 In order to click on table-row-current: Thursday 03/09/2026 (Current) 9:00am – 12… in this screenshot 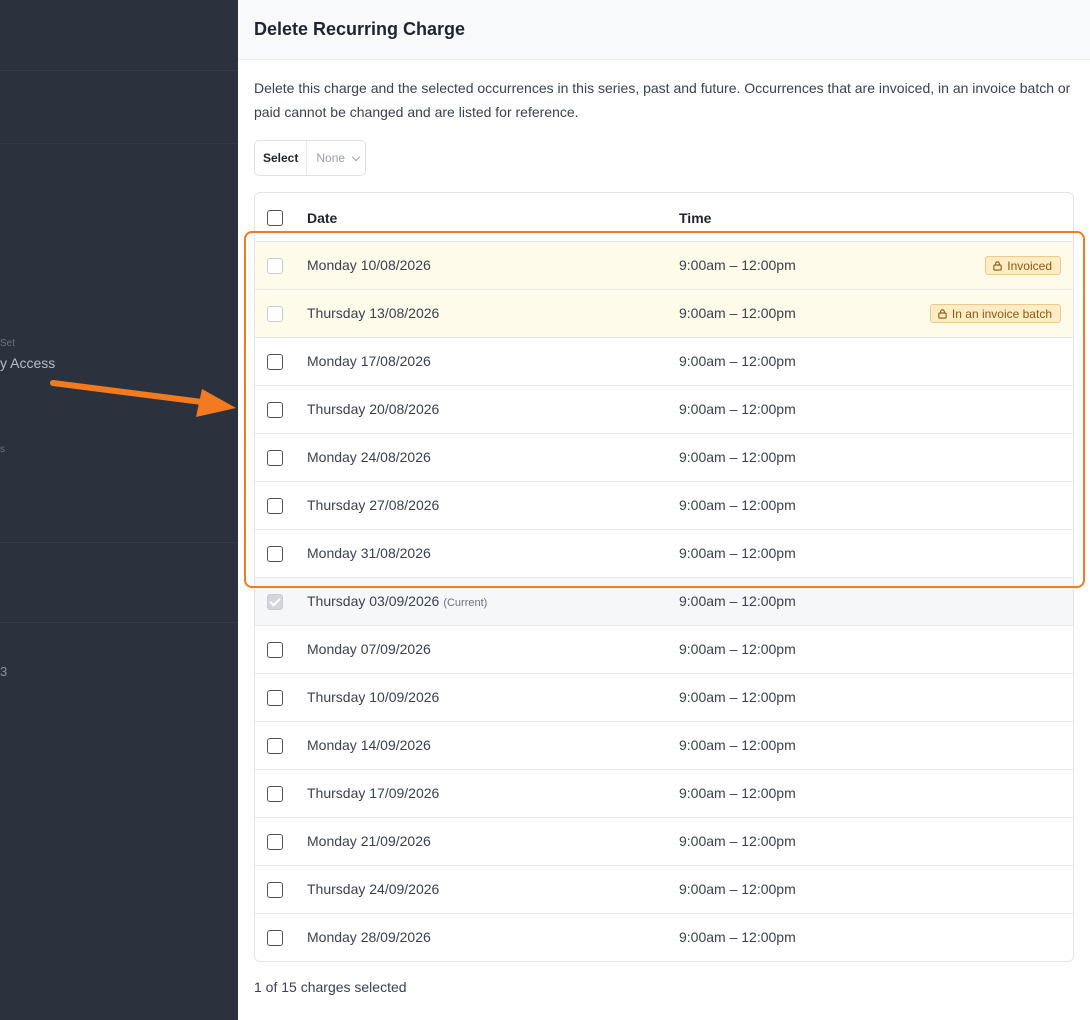, I will do `click(664, 602)`.